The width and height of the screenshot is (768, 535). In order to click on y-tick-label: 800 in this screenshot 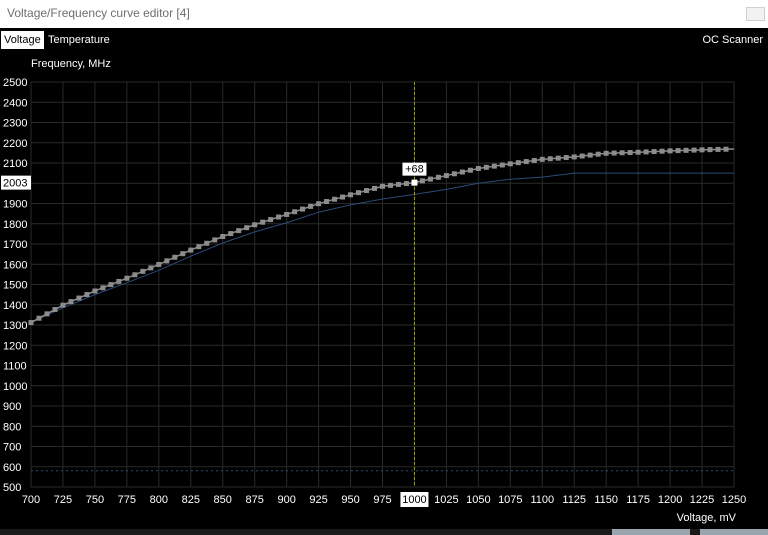, I will do `click(12, 427)`.